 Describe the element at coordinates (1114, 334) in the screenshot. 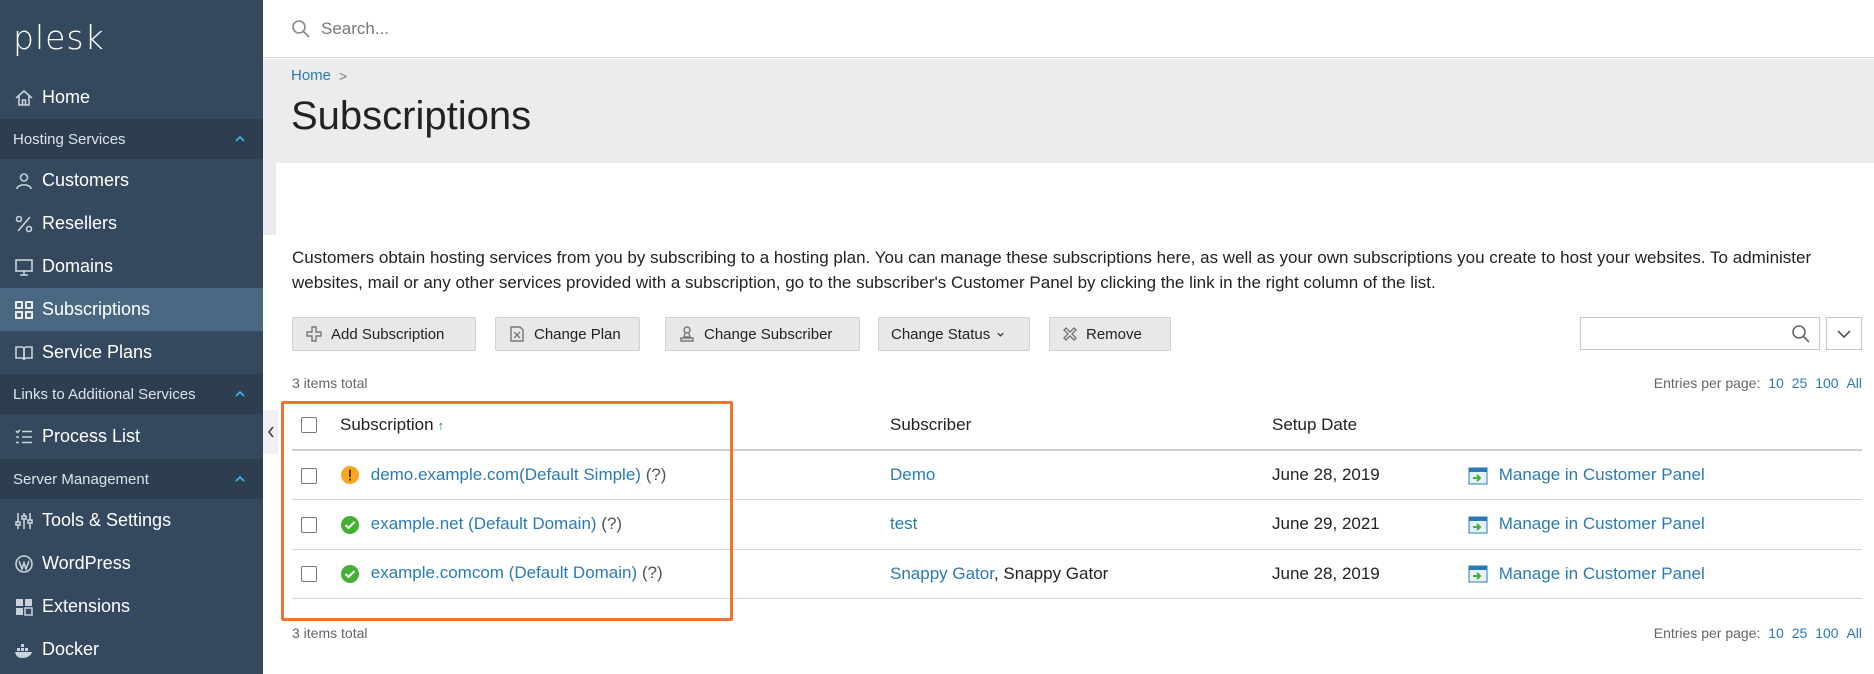

I see `button-label: Remove` at that location.